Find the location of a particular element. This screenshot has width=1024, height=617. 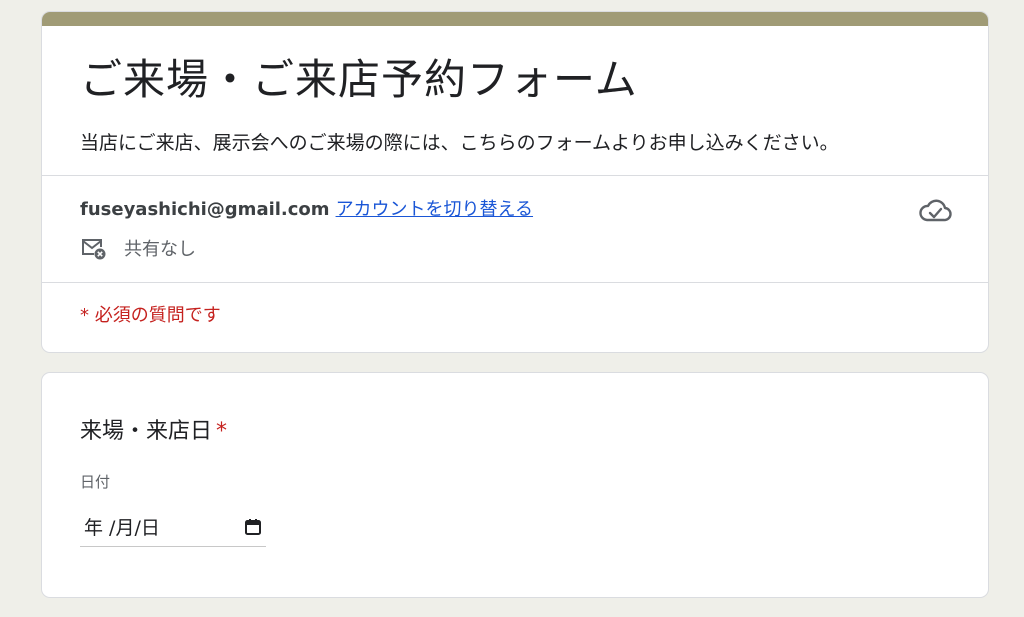

date-input-value: 年 /月/日 is located at coordinates (162, 526).